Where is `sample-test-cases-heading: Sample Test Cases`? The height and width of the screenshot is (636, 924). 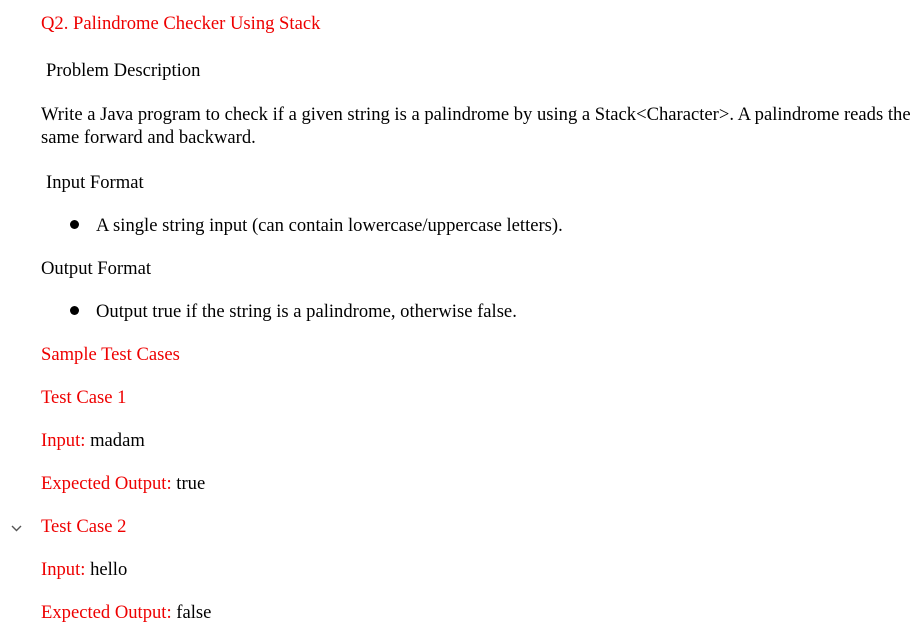
sample-test-cases-heading: Sample Test Cases is located at coordinates (110, 354).